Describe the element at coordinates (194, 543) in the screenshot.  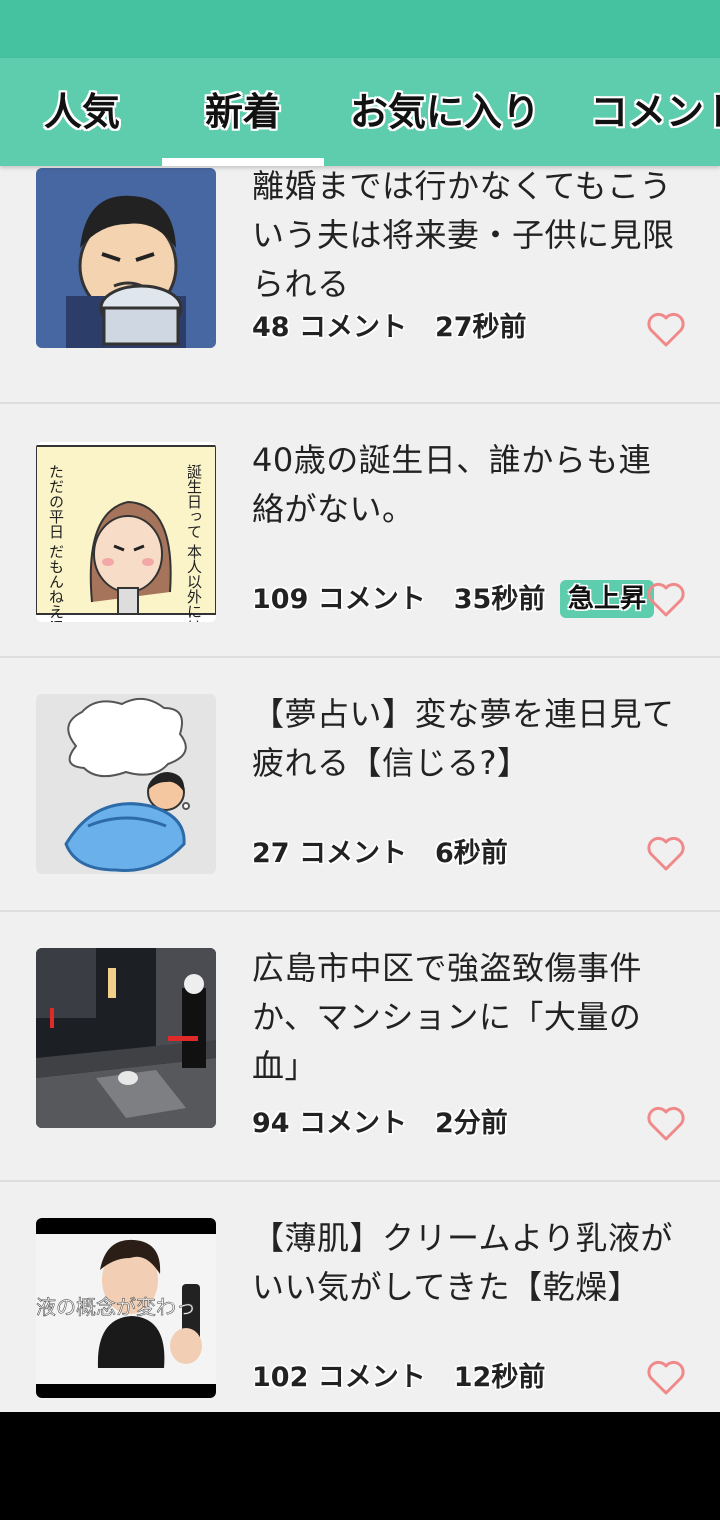
I see `svg-text: 誕生日って 本人以外には` at that location.